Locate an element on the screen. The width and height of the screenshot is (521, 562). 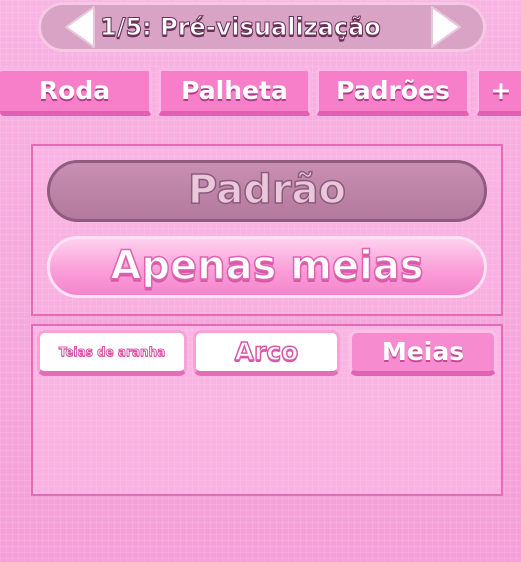
tab-roda: Roda is located at coordinates (76, 92).